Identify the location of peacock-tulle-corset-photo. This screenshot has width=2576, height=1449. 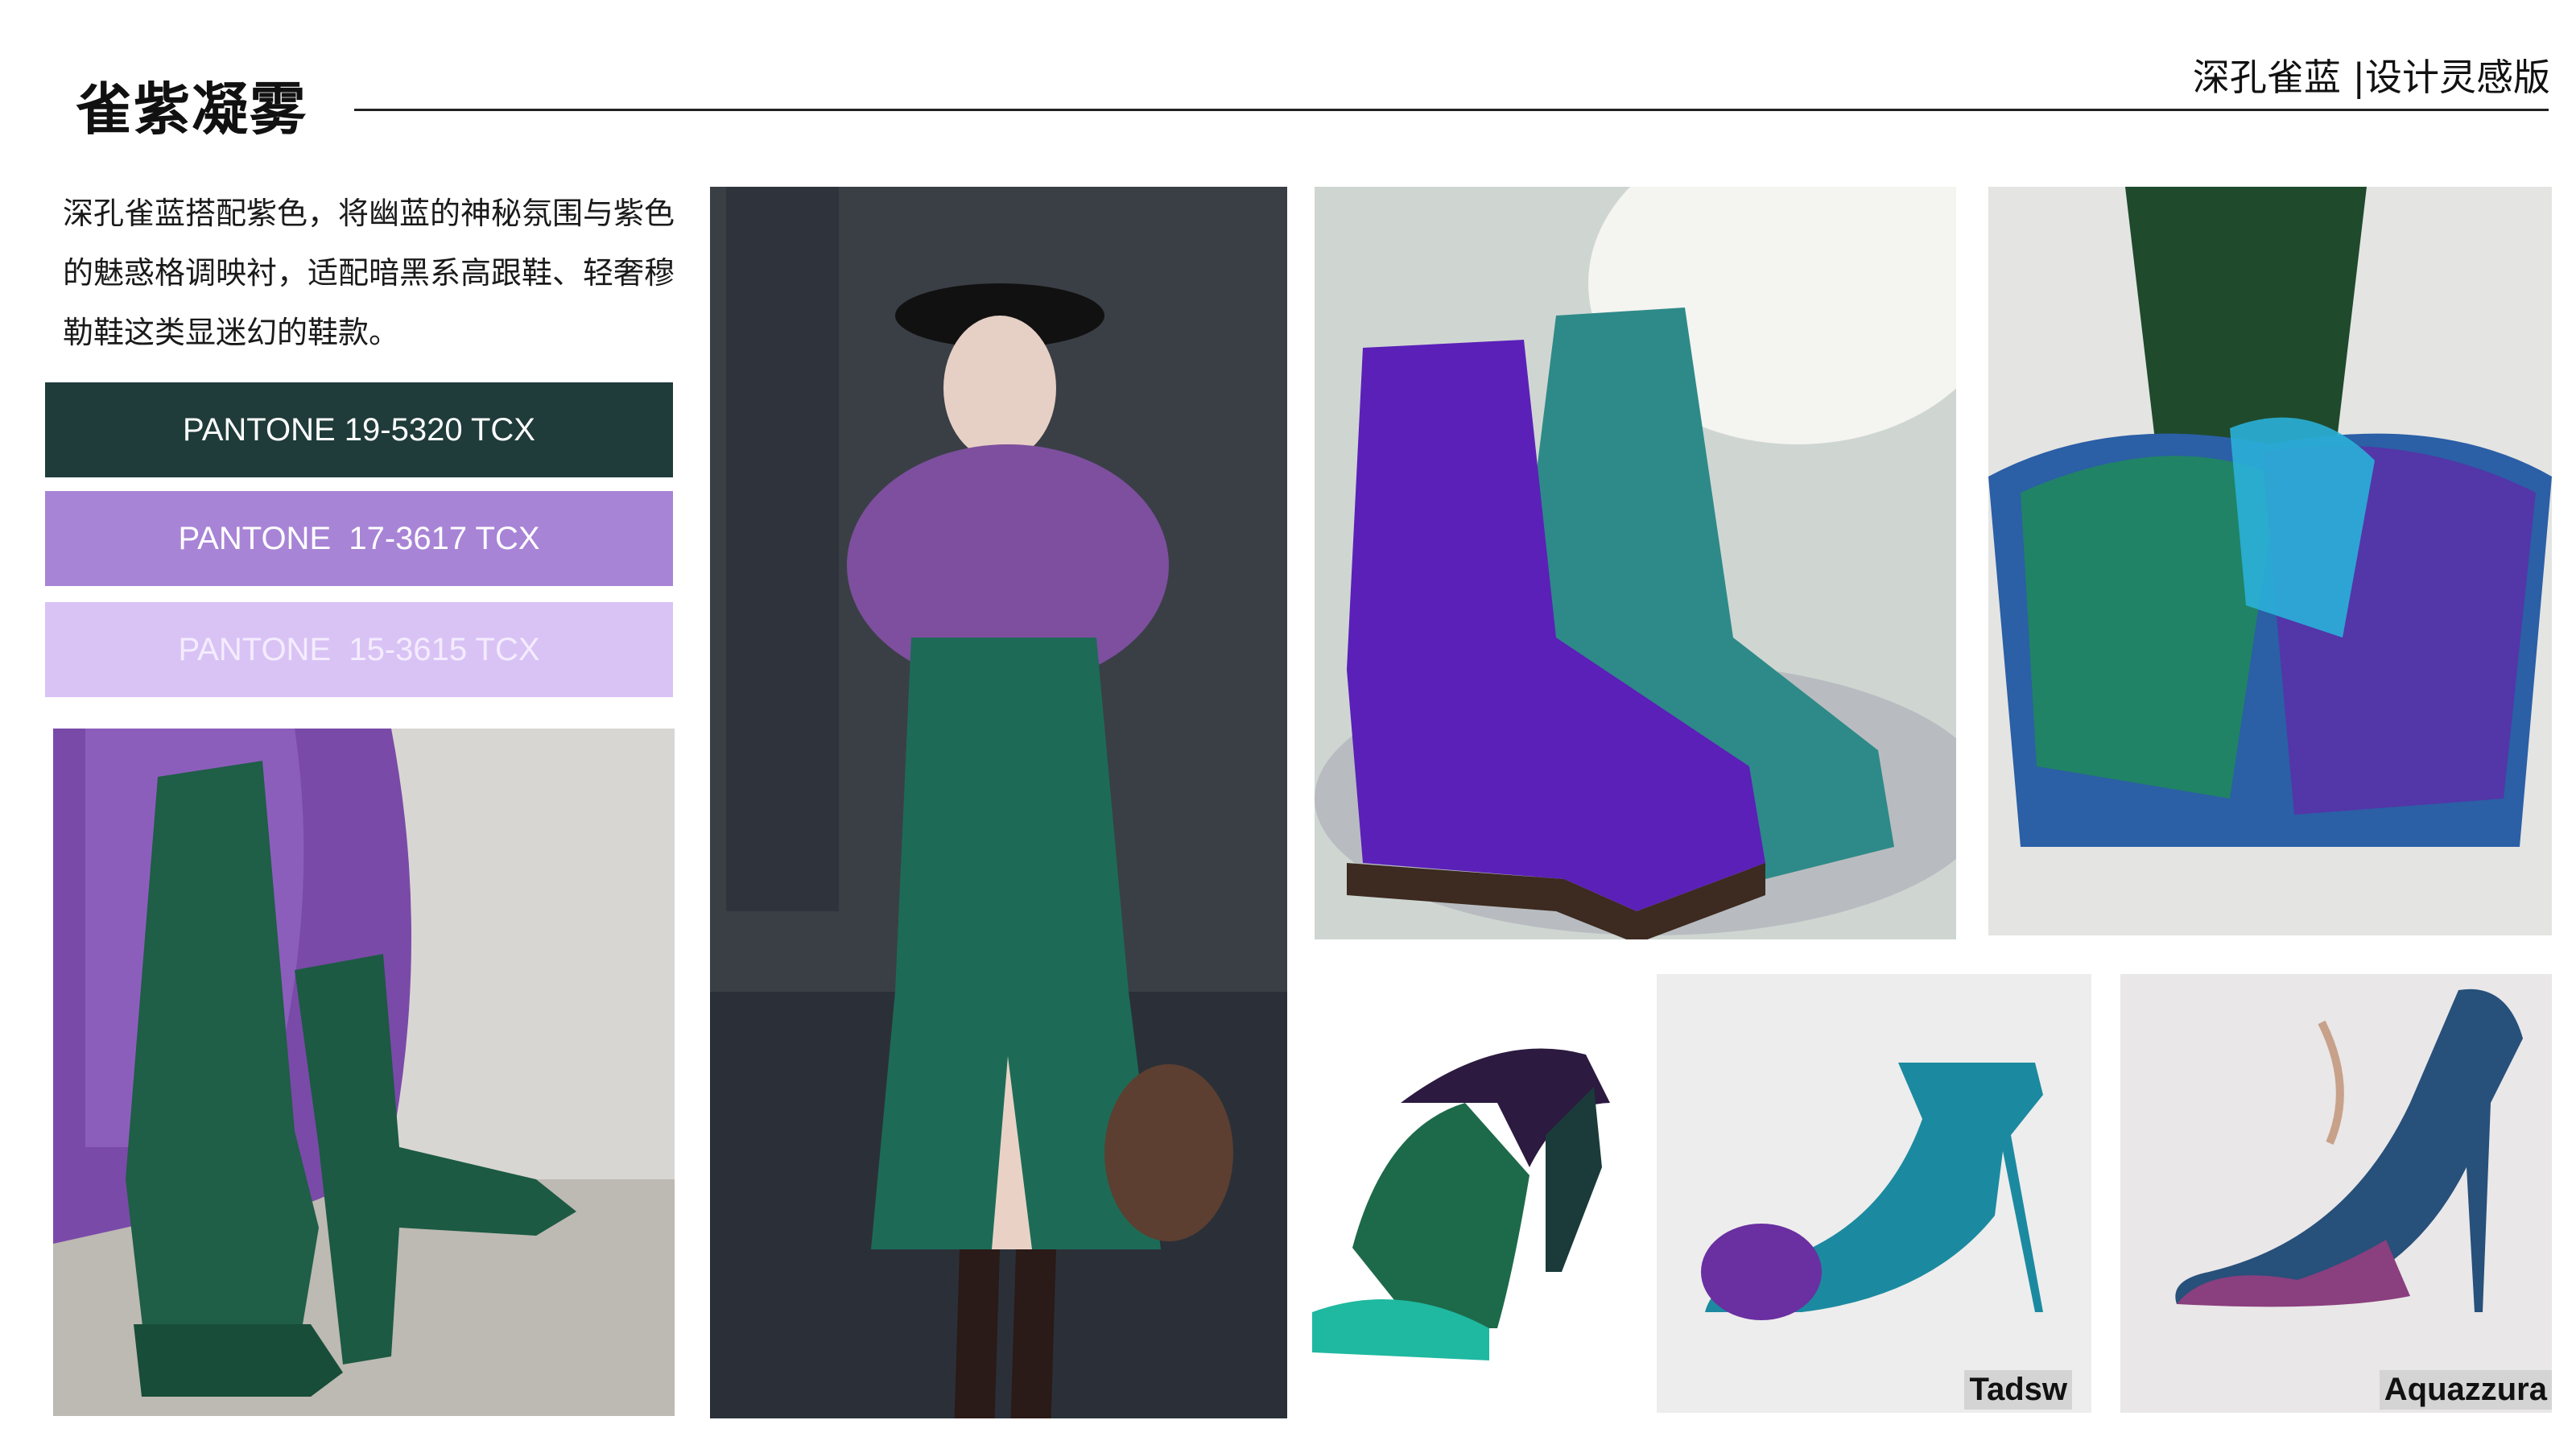
(2270, 561).